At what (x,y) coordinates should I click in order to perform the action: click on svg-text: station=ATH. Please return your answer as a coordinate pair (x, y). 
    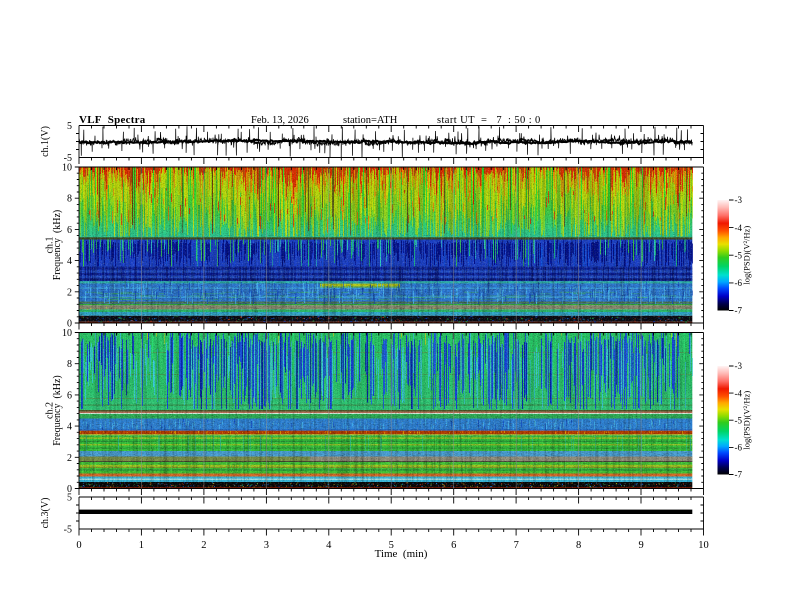
    Looking at the image, I should click on (370, 120).